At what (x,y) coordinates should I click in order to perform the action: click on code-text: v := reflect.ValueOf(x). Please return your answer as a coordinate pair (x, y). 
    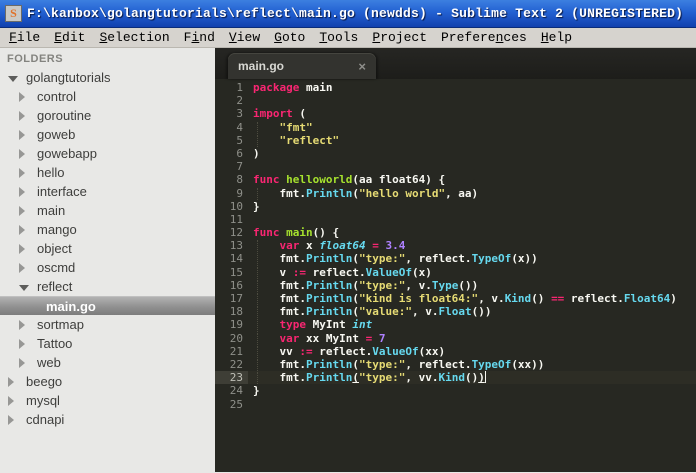
    Looking at the image, I should click on (340, 273).